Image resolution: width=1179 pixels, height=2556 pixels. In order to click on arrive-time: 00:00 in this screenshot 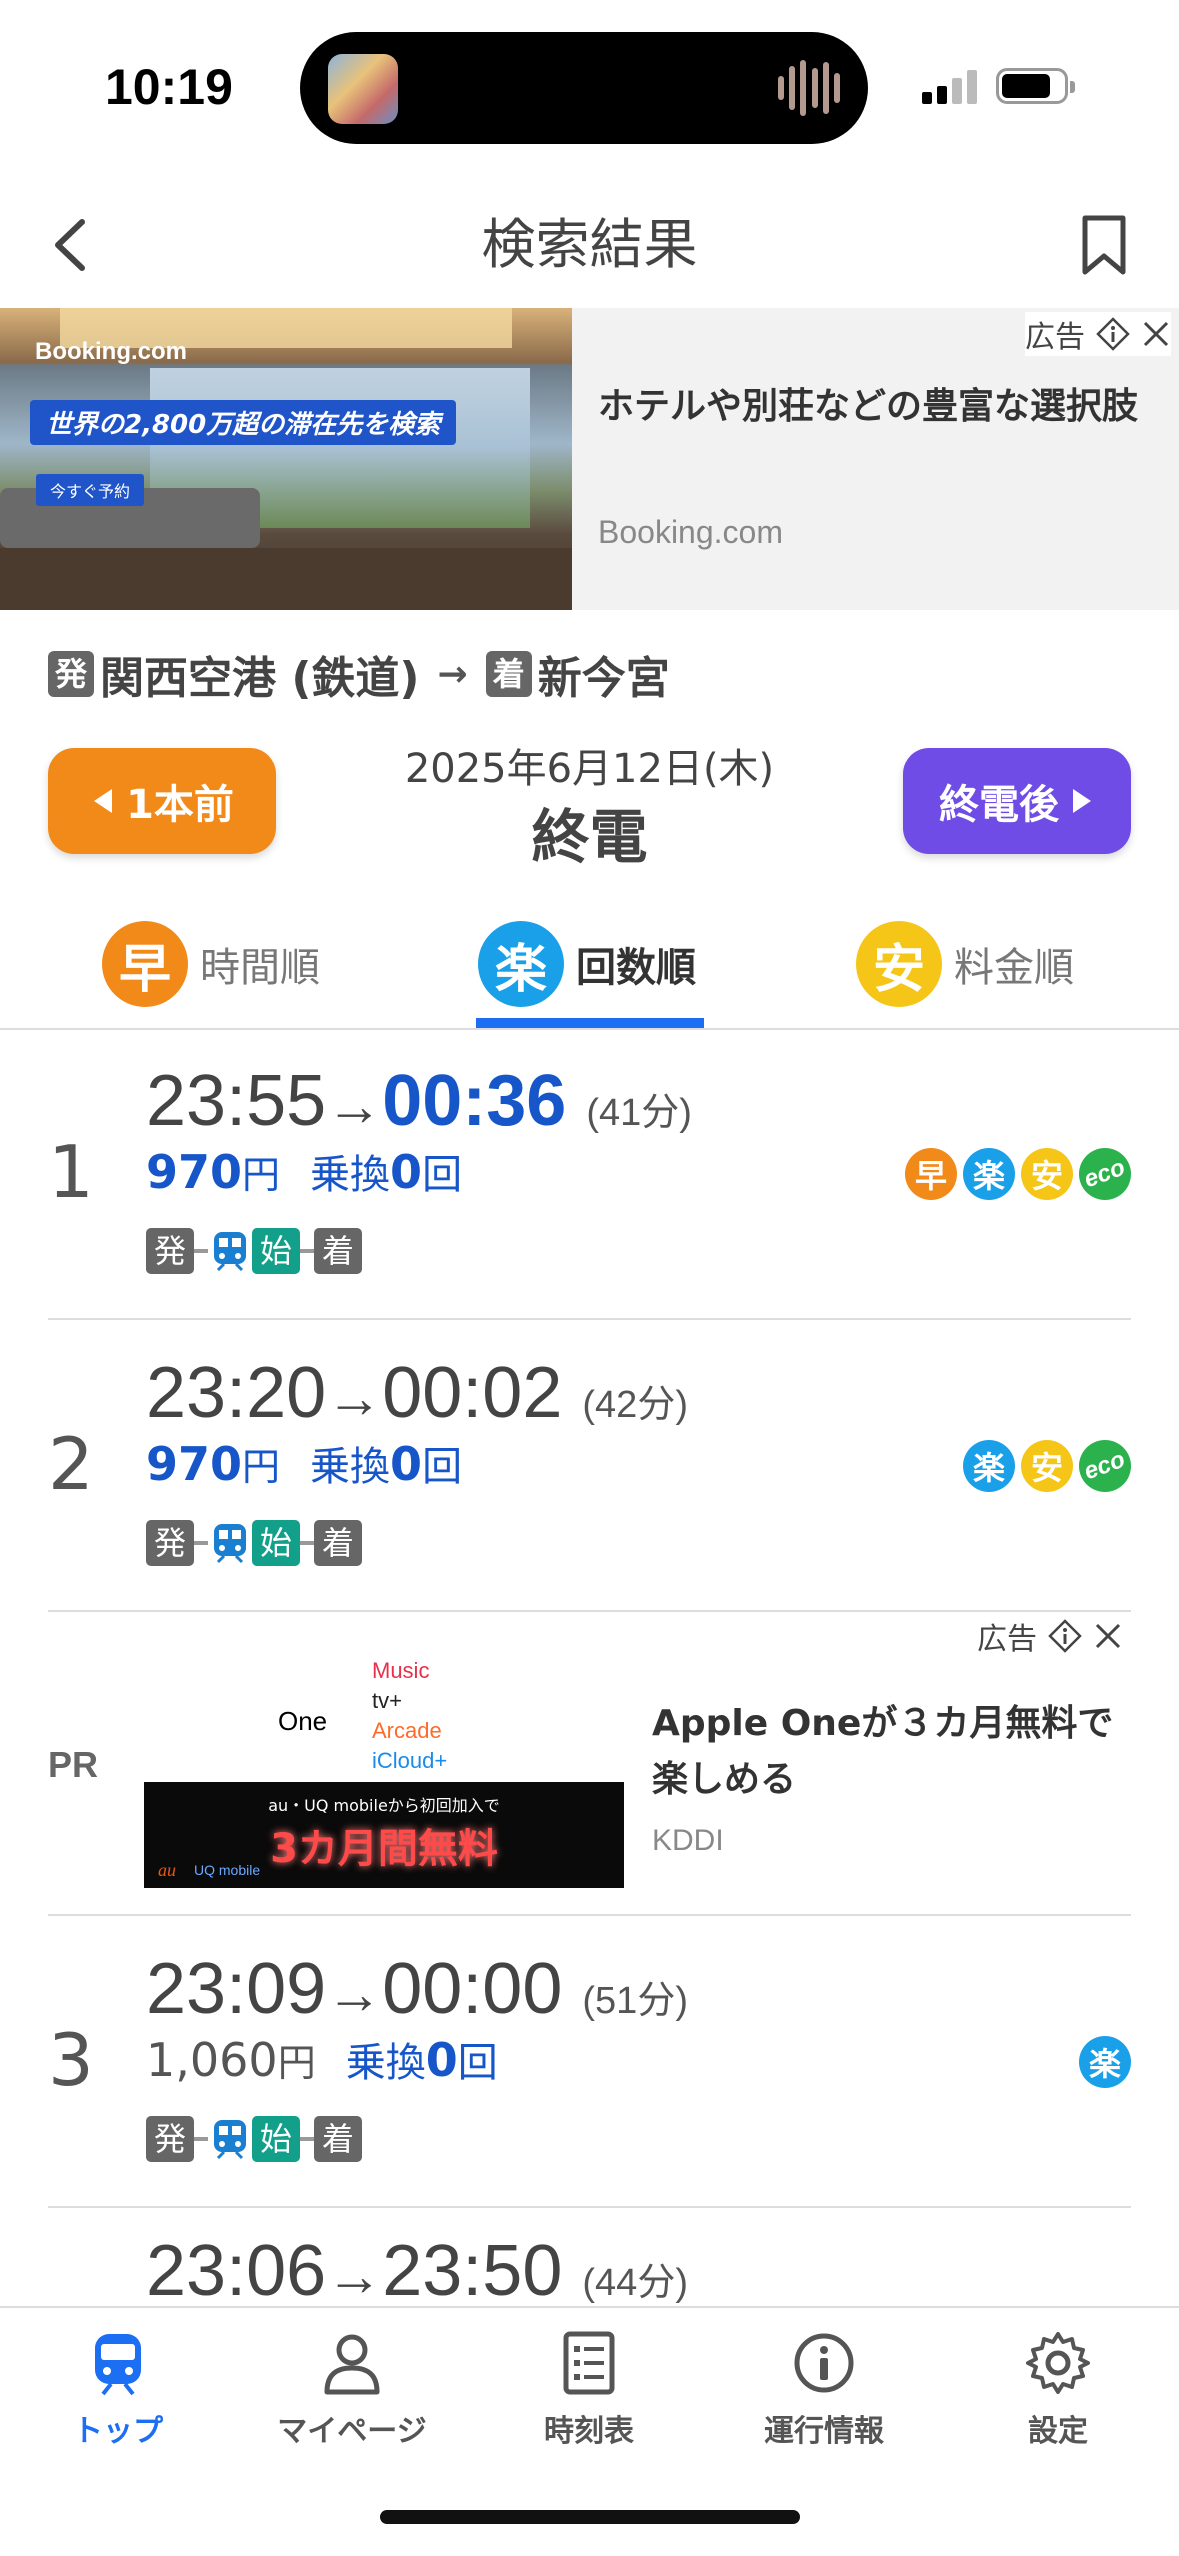, I will do `click(472, 1989)`.